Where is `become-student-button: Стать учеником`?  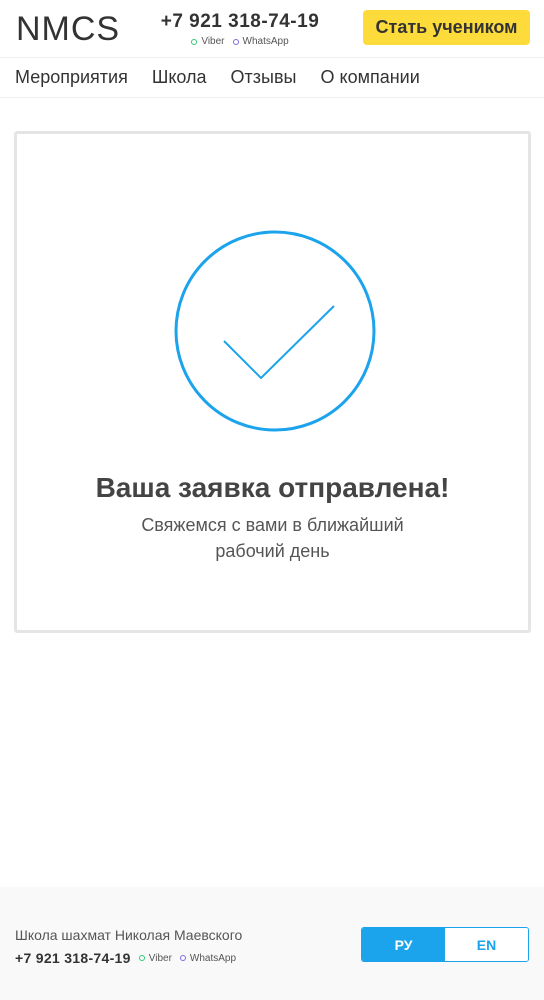
become-student-button: Стать учеником is located at coordinates (446, 27).